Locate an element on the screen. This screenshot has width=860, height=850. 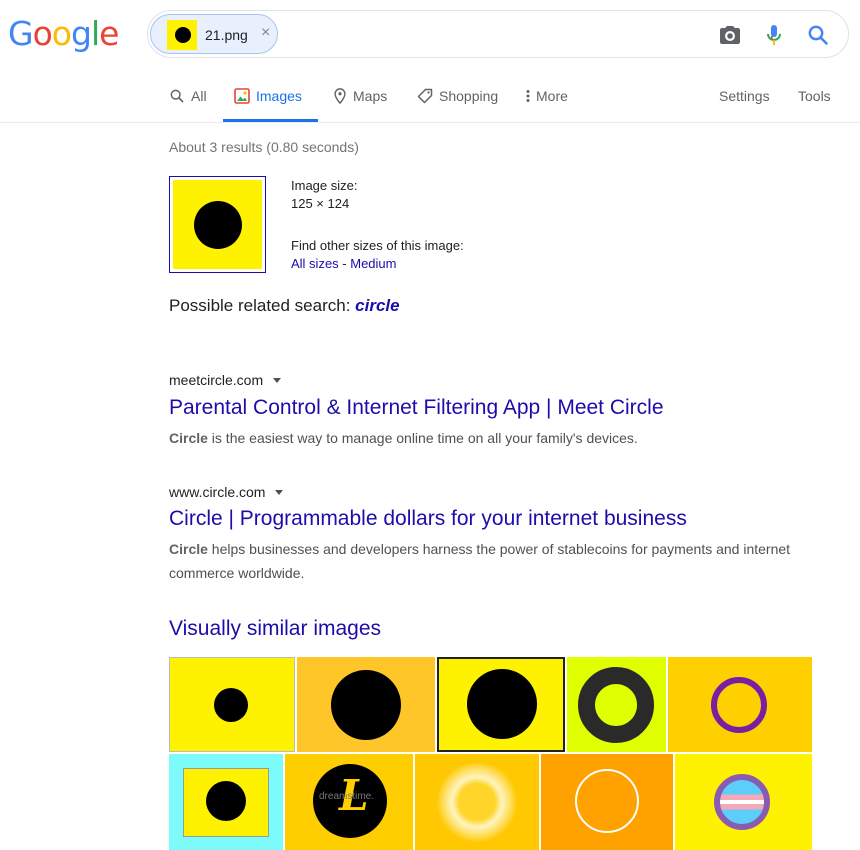
image-query-chip: 21.png × is located at coordinates (214, 34).